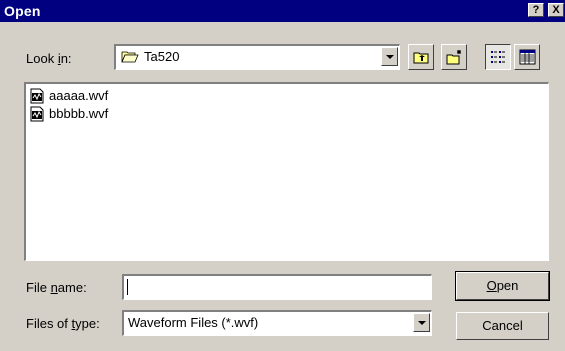  I want to click on look-in-value: Ta520, so click(162, 56).